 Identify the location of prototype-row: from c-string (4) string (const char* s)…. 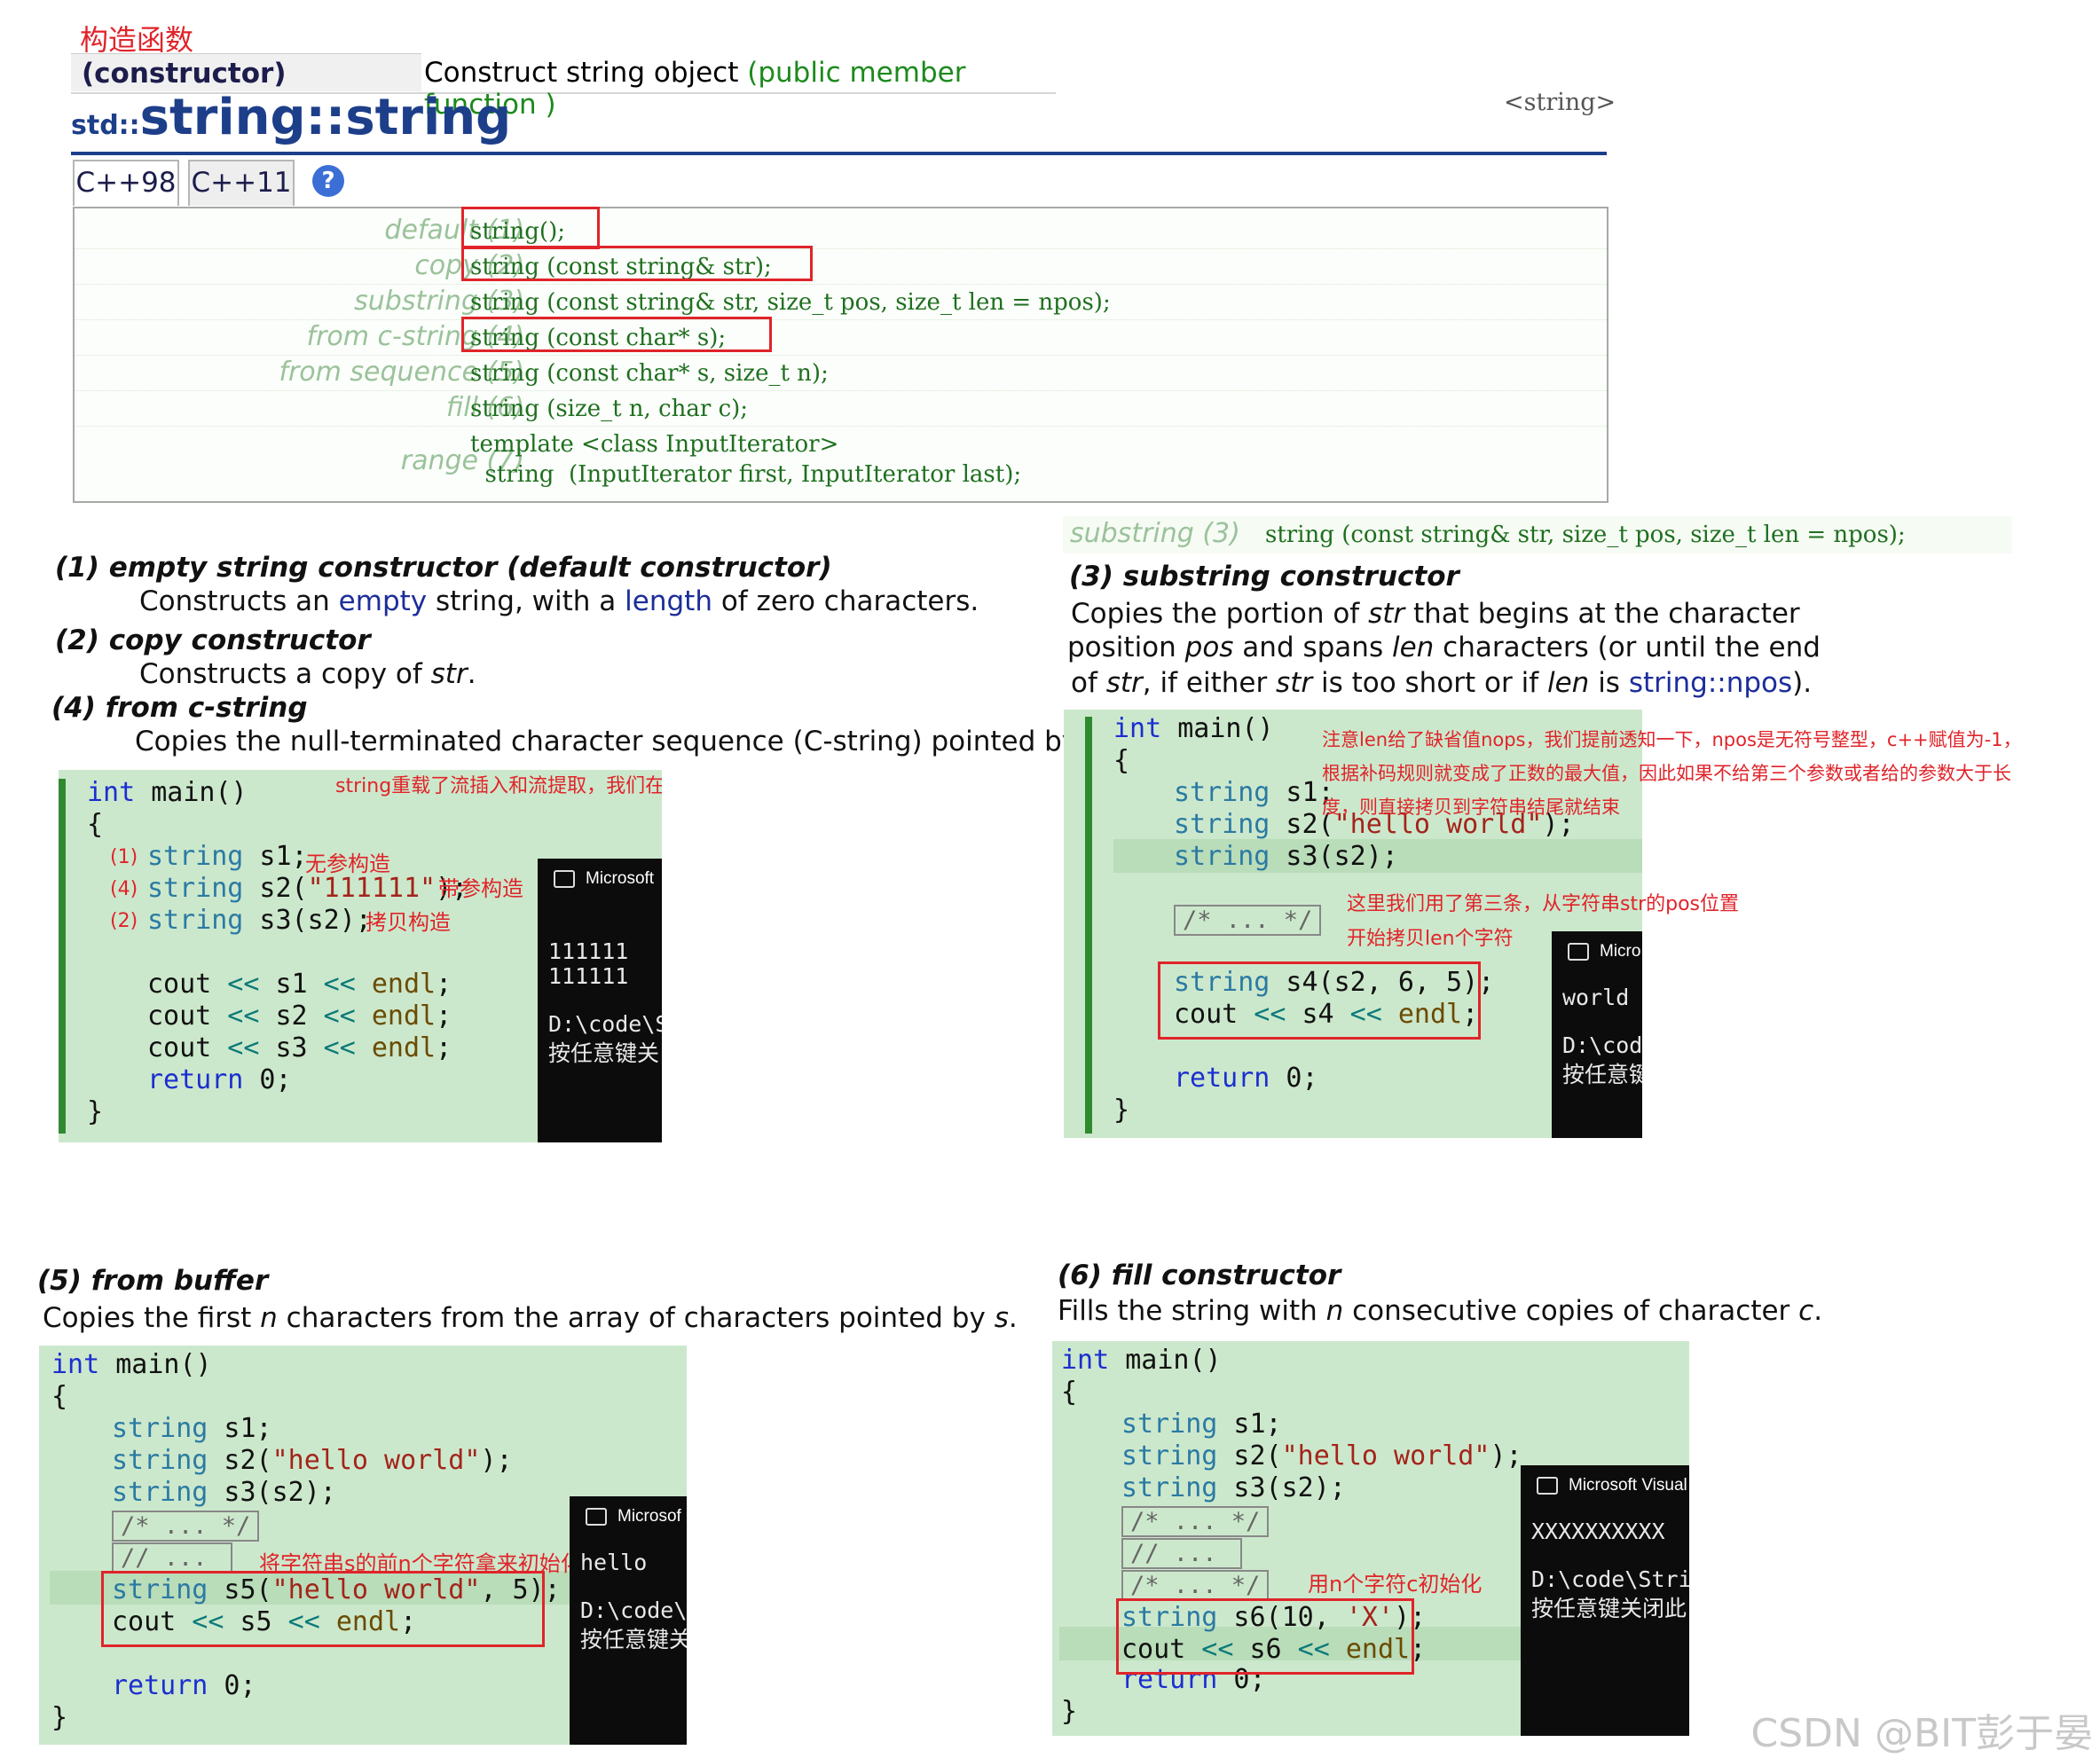
(841, 338).